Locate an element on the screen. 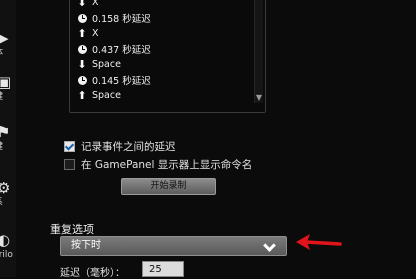 This screenshot has width=416, height=279. macro-item-text: 0.158 秒延迟 is located at coordinates (121, 20).